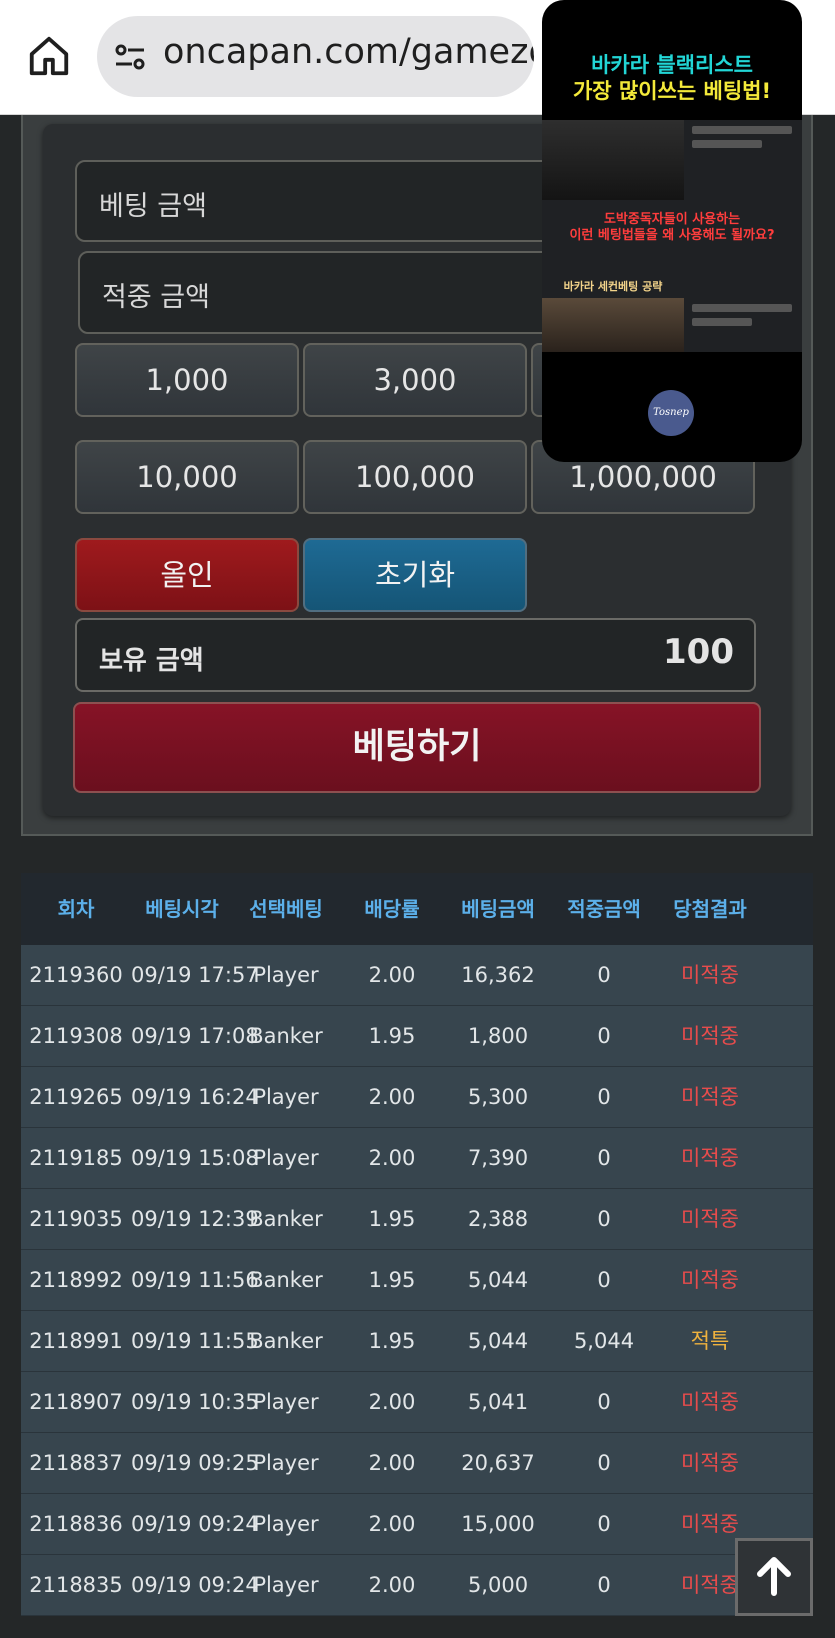 The width and height of the screenshot is (835, 1638). What do you see at coordinates (76, 909) in the screenshot?
I see `col-round: 회차` at bounding box center [76, 909].